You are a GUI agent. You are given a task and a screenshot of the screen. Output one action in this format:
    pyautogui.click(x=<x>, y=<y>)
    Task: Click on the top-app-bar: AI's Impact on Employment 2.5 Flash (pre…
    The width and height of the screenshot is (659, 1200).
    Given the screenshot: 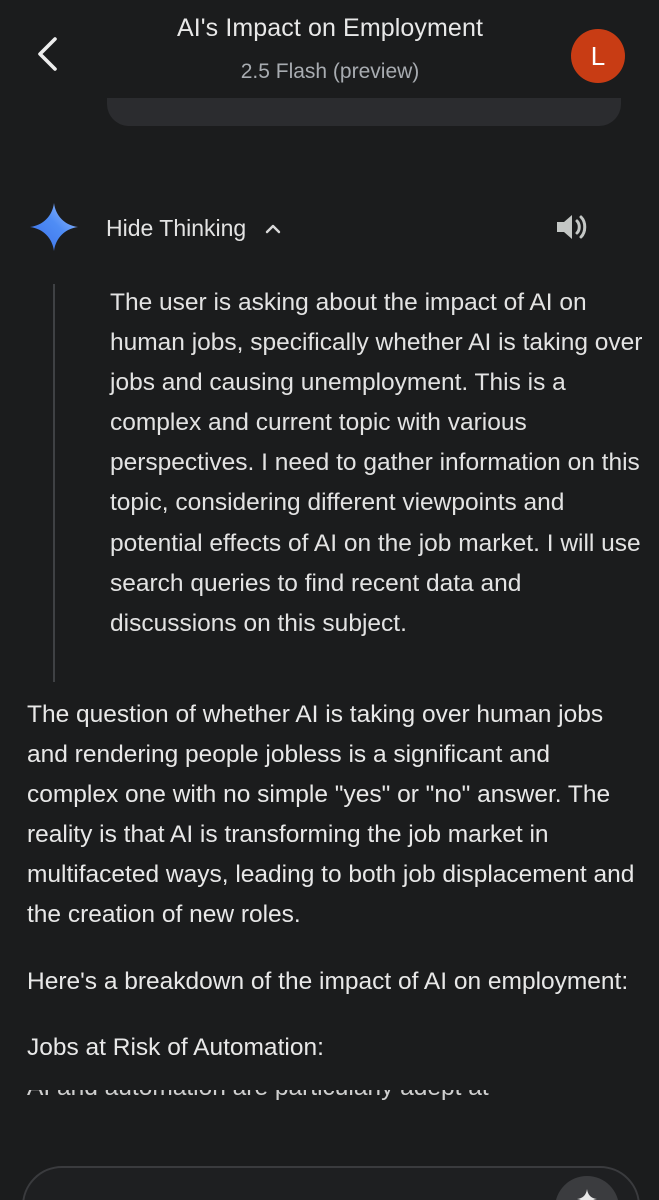 What is the action you would take?
    pyautogui.click(x=329, y=55)
    